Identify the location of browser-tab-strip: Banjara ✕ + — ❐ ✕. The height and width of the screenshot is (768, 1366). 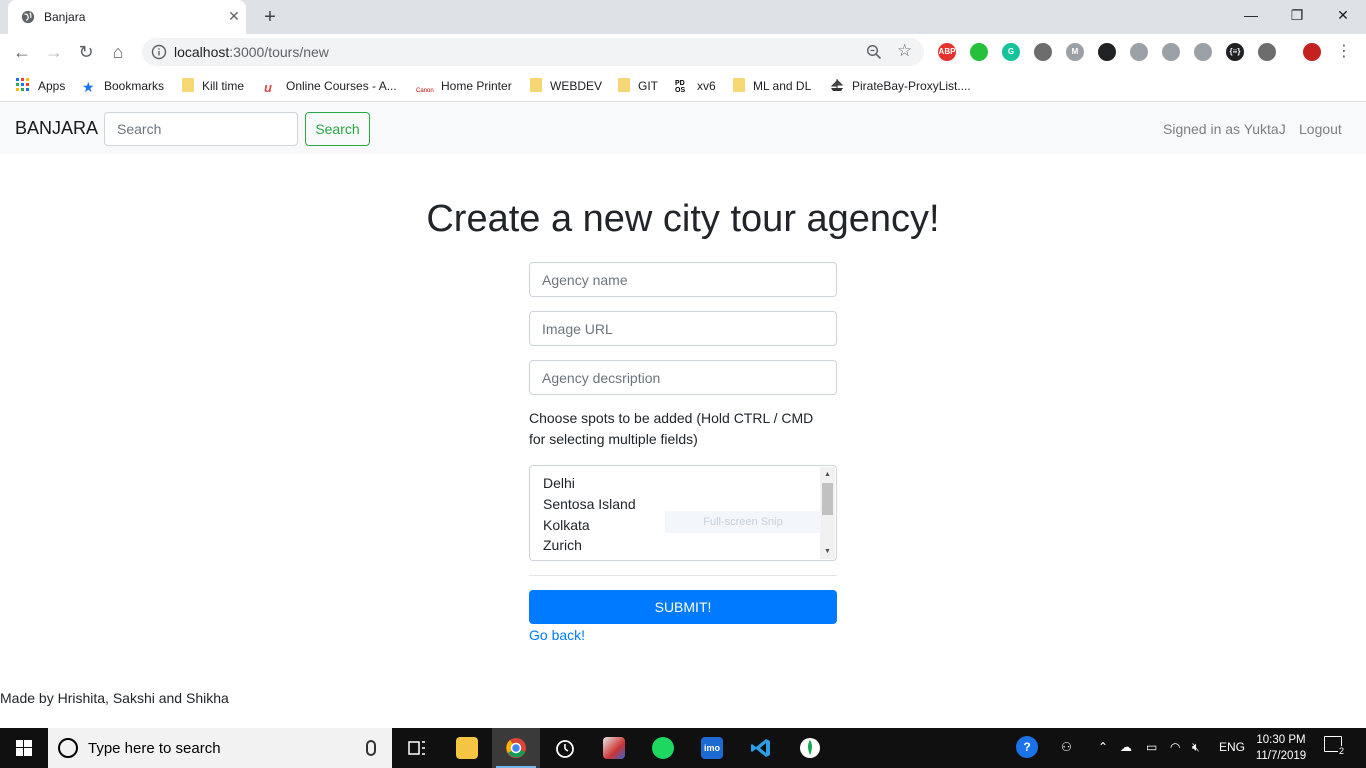
(683, 17).